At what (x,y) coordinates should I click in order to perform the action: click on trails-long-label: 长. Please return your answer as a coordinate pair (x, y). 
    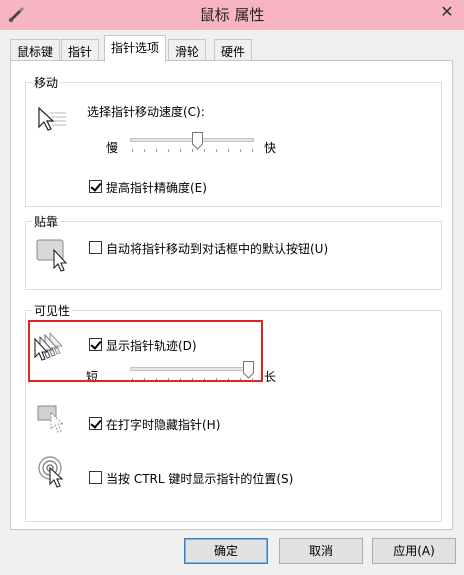
    Looking at the image, I should click on (270, 377).